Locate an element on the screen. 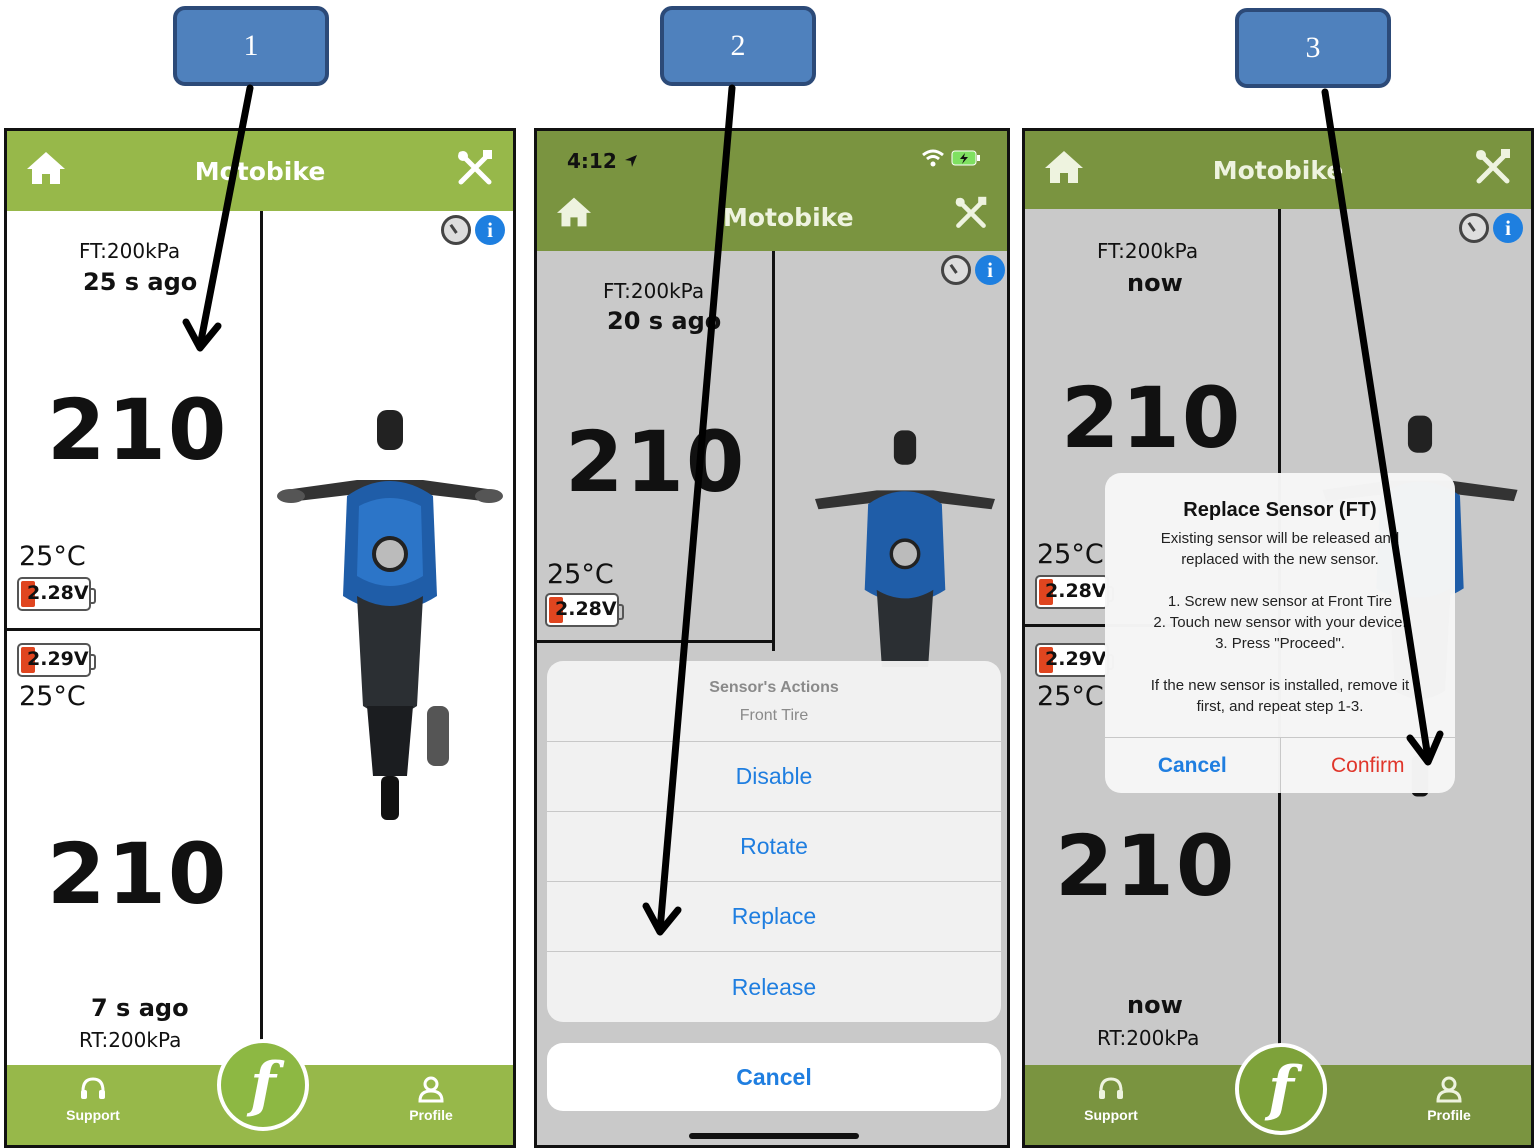 The image size is (1536, 1148). action-sheet-subtitle: Front Tire is located at coordinates (774, 715).